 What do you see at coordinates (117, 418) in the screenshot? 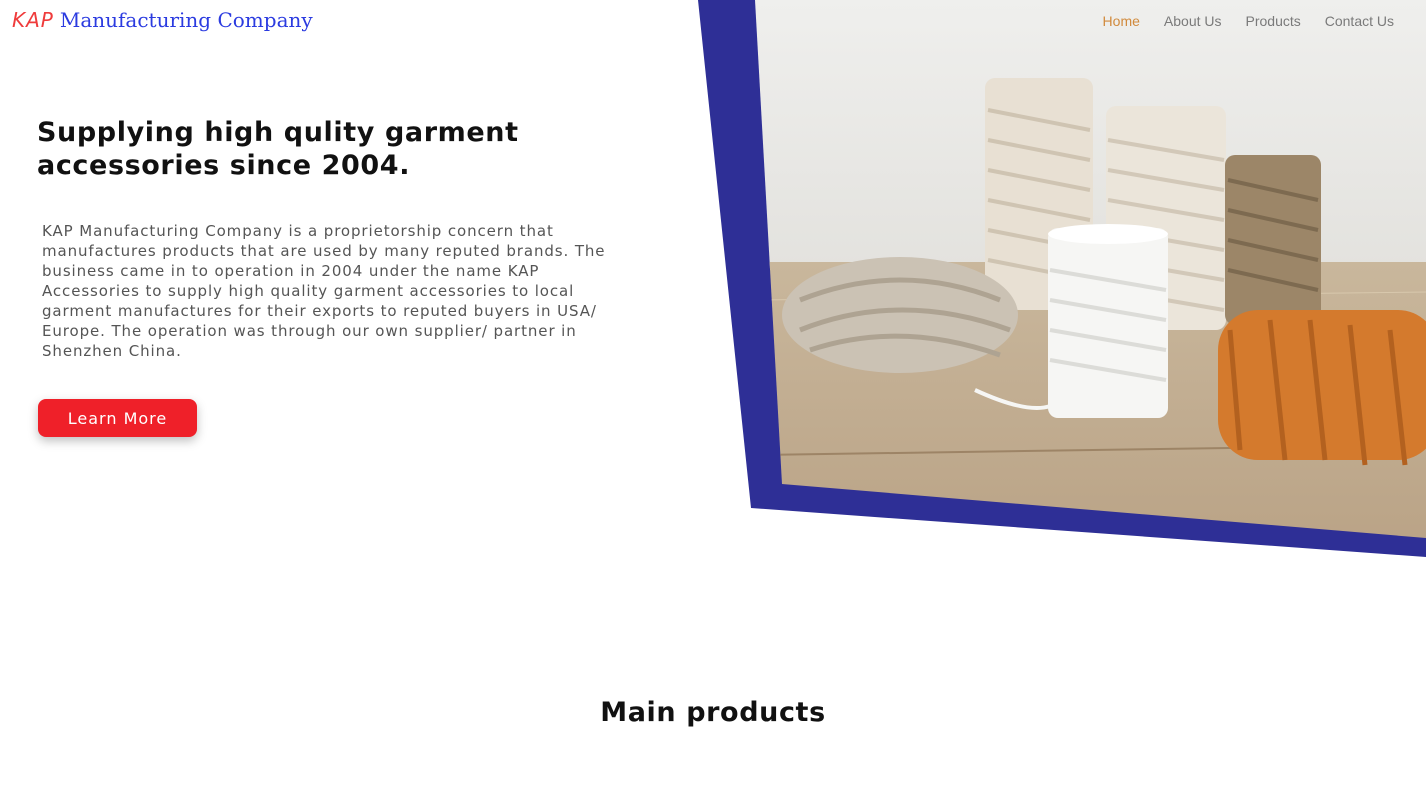
I see `learn-more-button: Learn More` at bounding box center [117, 418].